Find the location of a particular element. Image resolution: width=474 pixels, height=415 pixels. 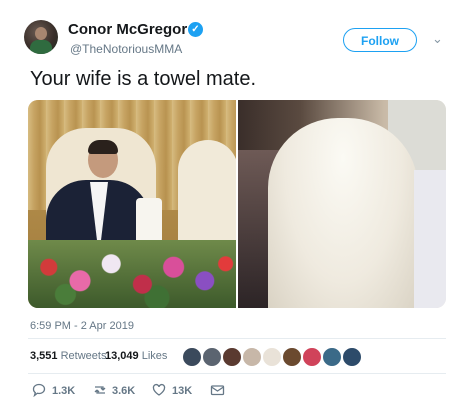

chevron-down-icon: ⌄ is located at coordinates (437, 39).